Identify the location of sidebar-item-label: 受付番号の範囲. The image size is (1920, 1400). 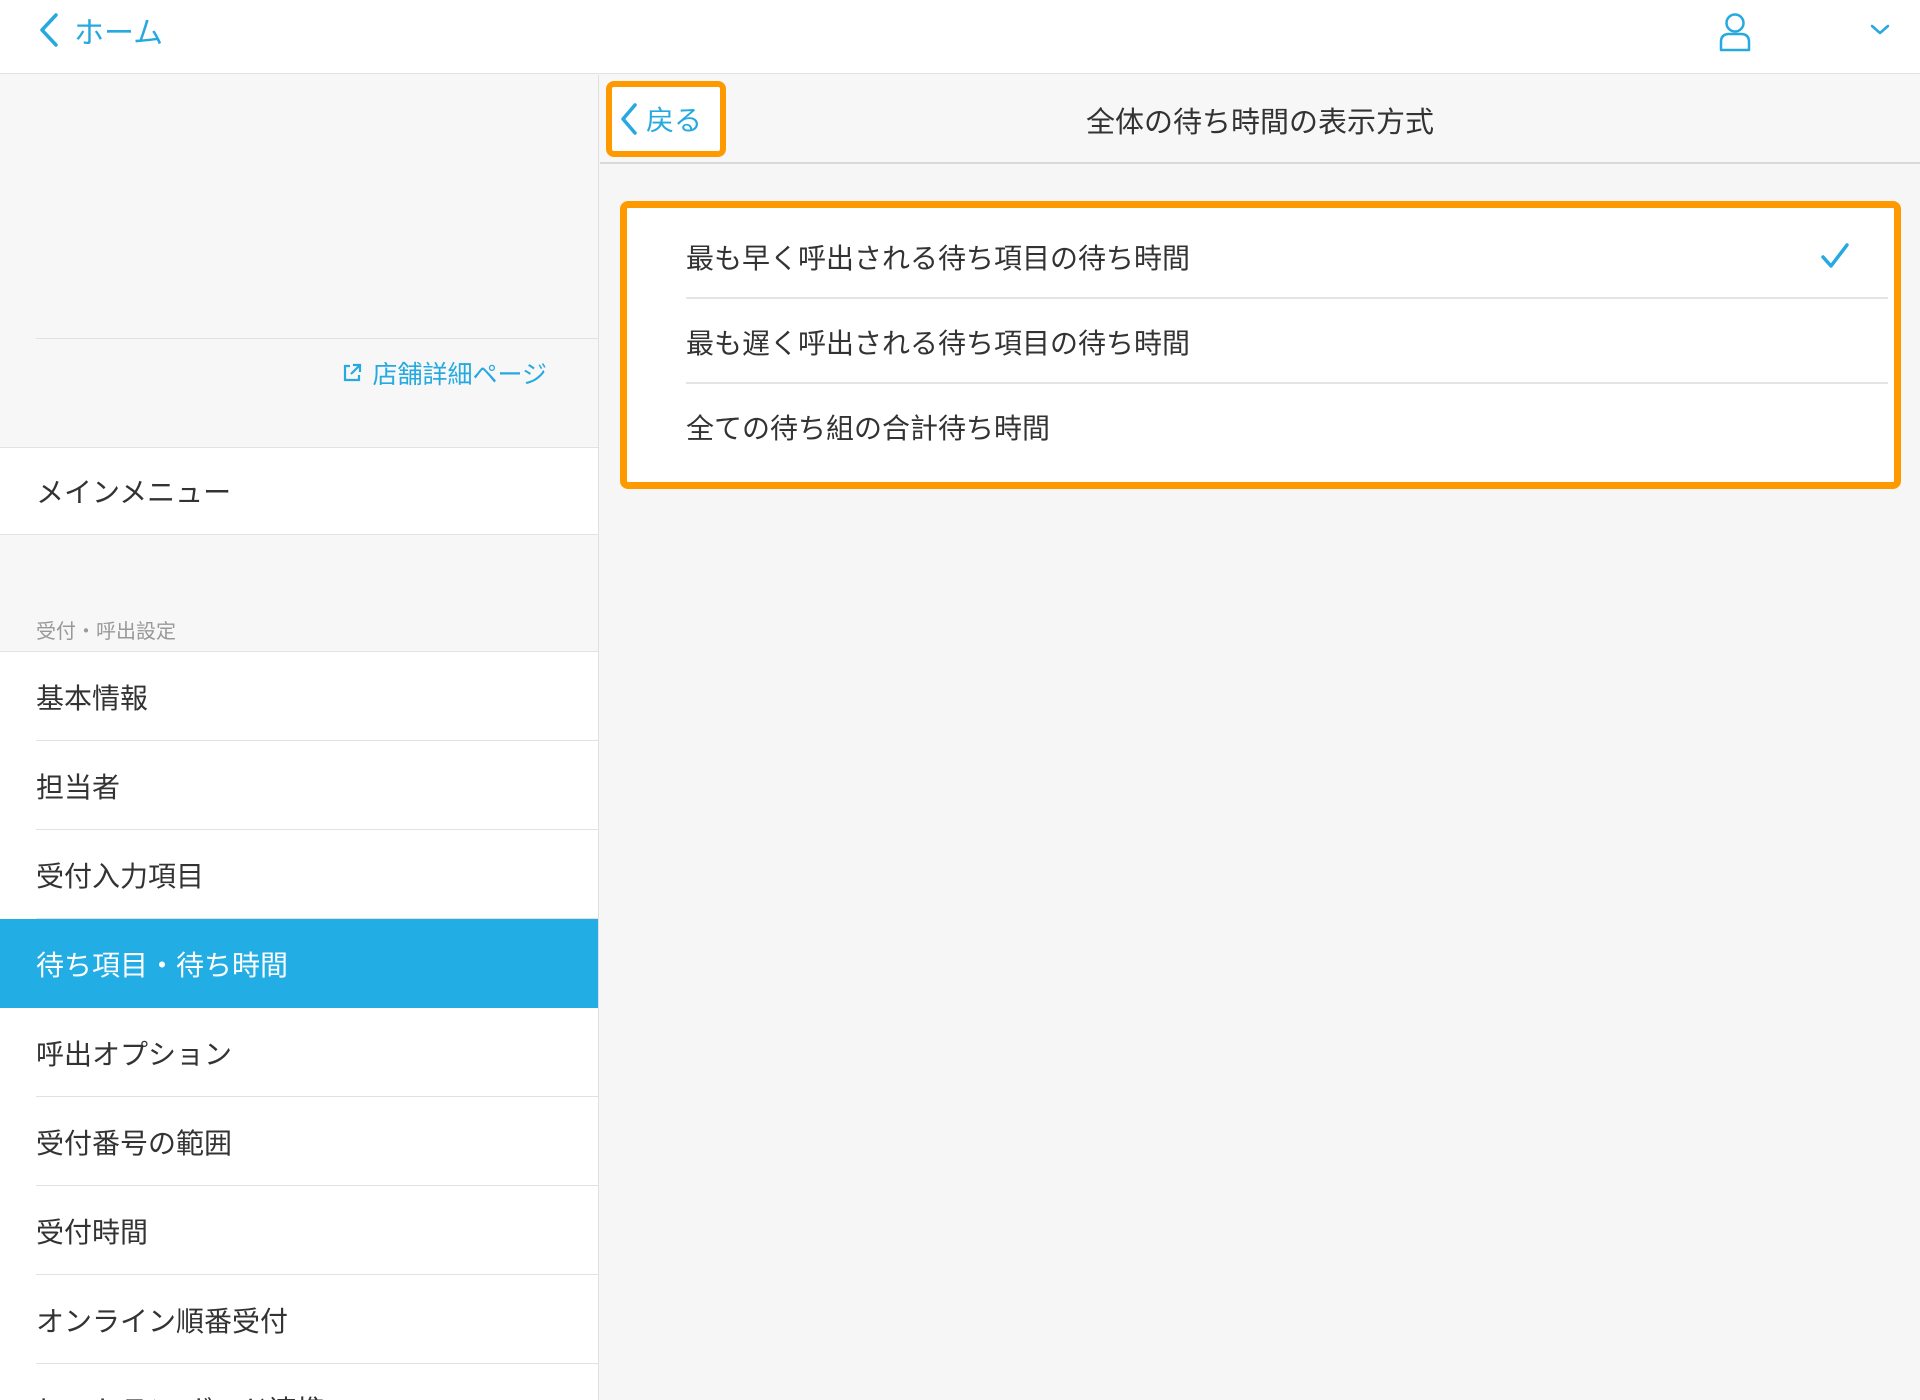
(134, 1143).